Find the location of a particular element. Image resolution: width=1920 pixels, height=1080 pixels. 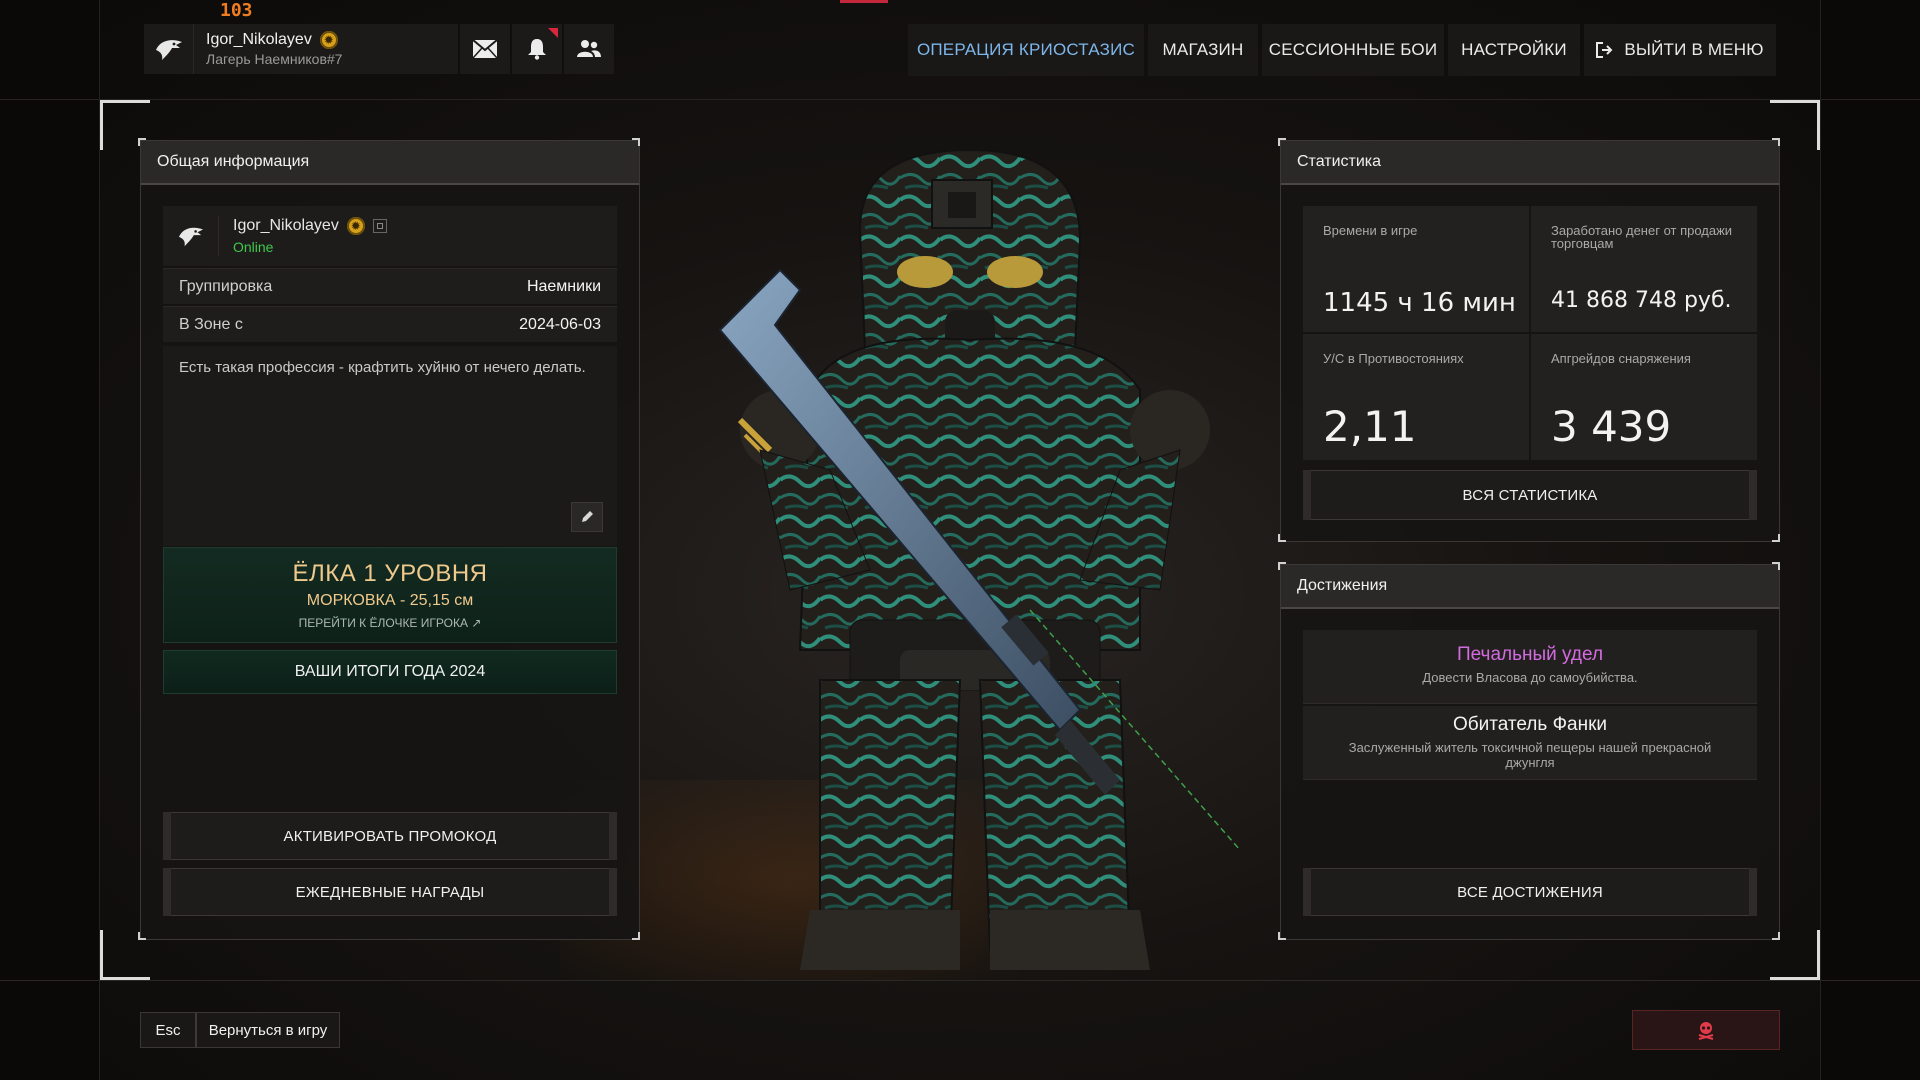

year-results-button: ВАШИ ИТОГИ ГОДА 2024 is located at coordinates (390, 672).